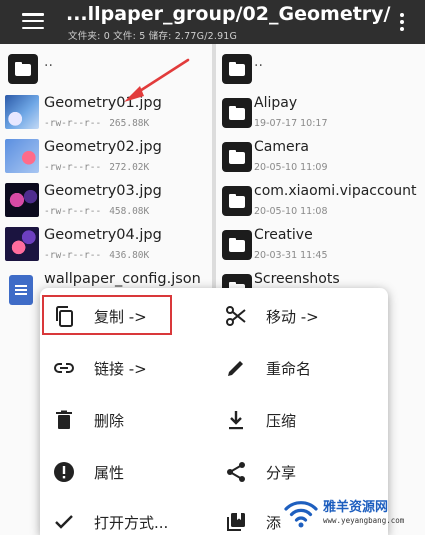  What do you see at coordinates (260, 420) in the screenshot?
I see `menu-item-compress: 压缩` at bounding box center [260, 420].